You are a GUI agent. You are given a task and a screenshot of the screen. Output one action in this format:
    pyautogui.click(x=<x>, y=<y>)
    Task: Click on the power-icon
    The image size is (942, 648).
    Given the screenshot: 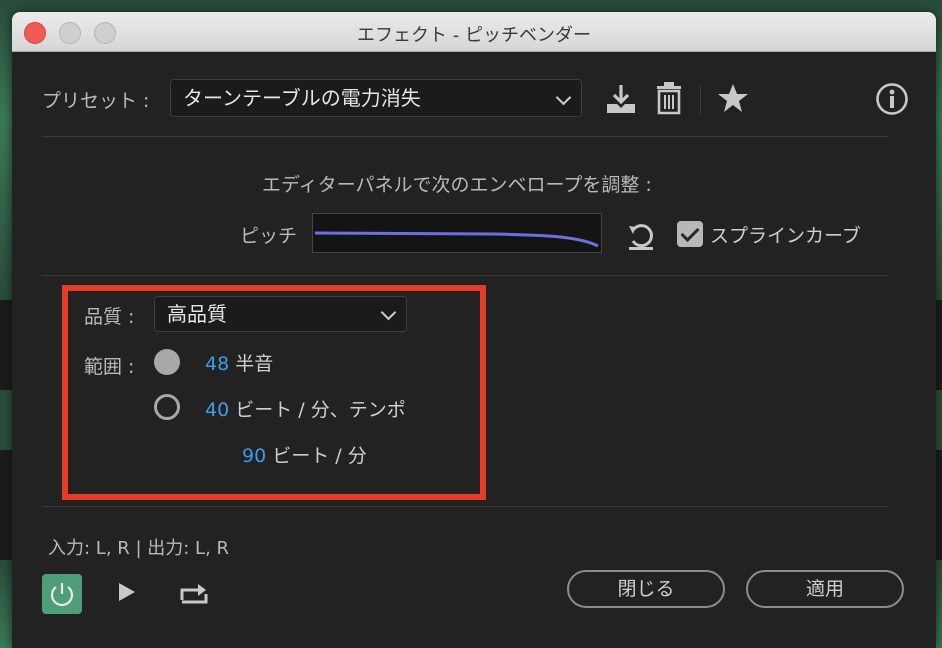 What is the action you would take?
    pyautogui.click(x=62, y=595)
    